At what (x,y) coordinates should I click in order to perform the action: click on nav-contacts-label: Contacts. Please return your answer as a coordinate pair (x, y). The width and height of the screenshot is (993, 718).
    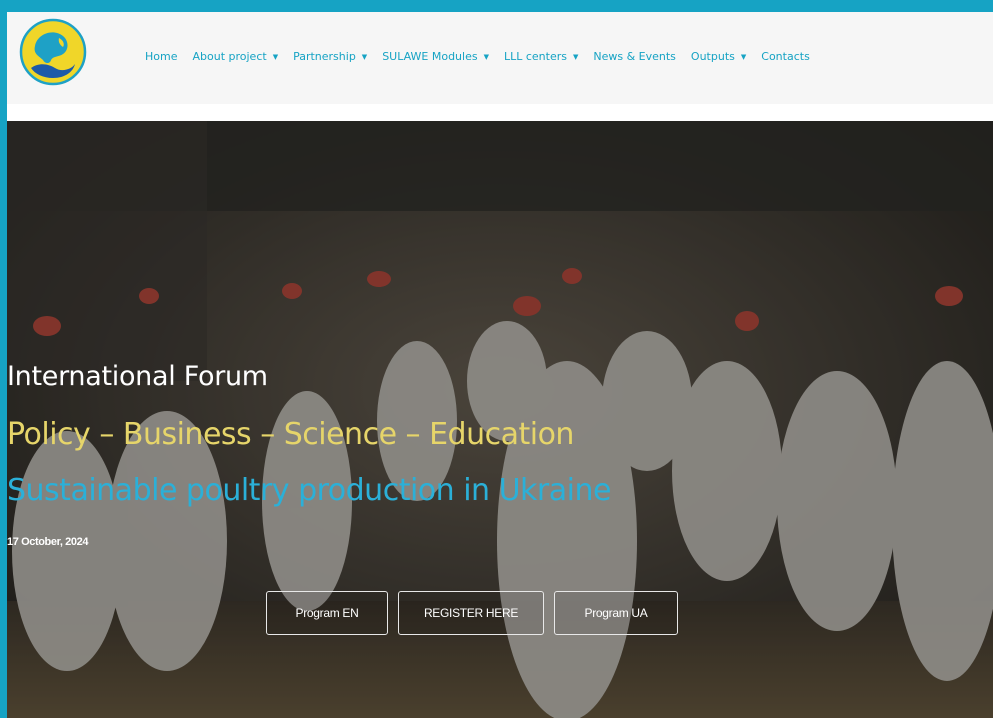
    Looking at the image, I should click on (785, 56).